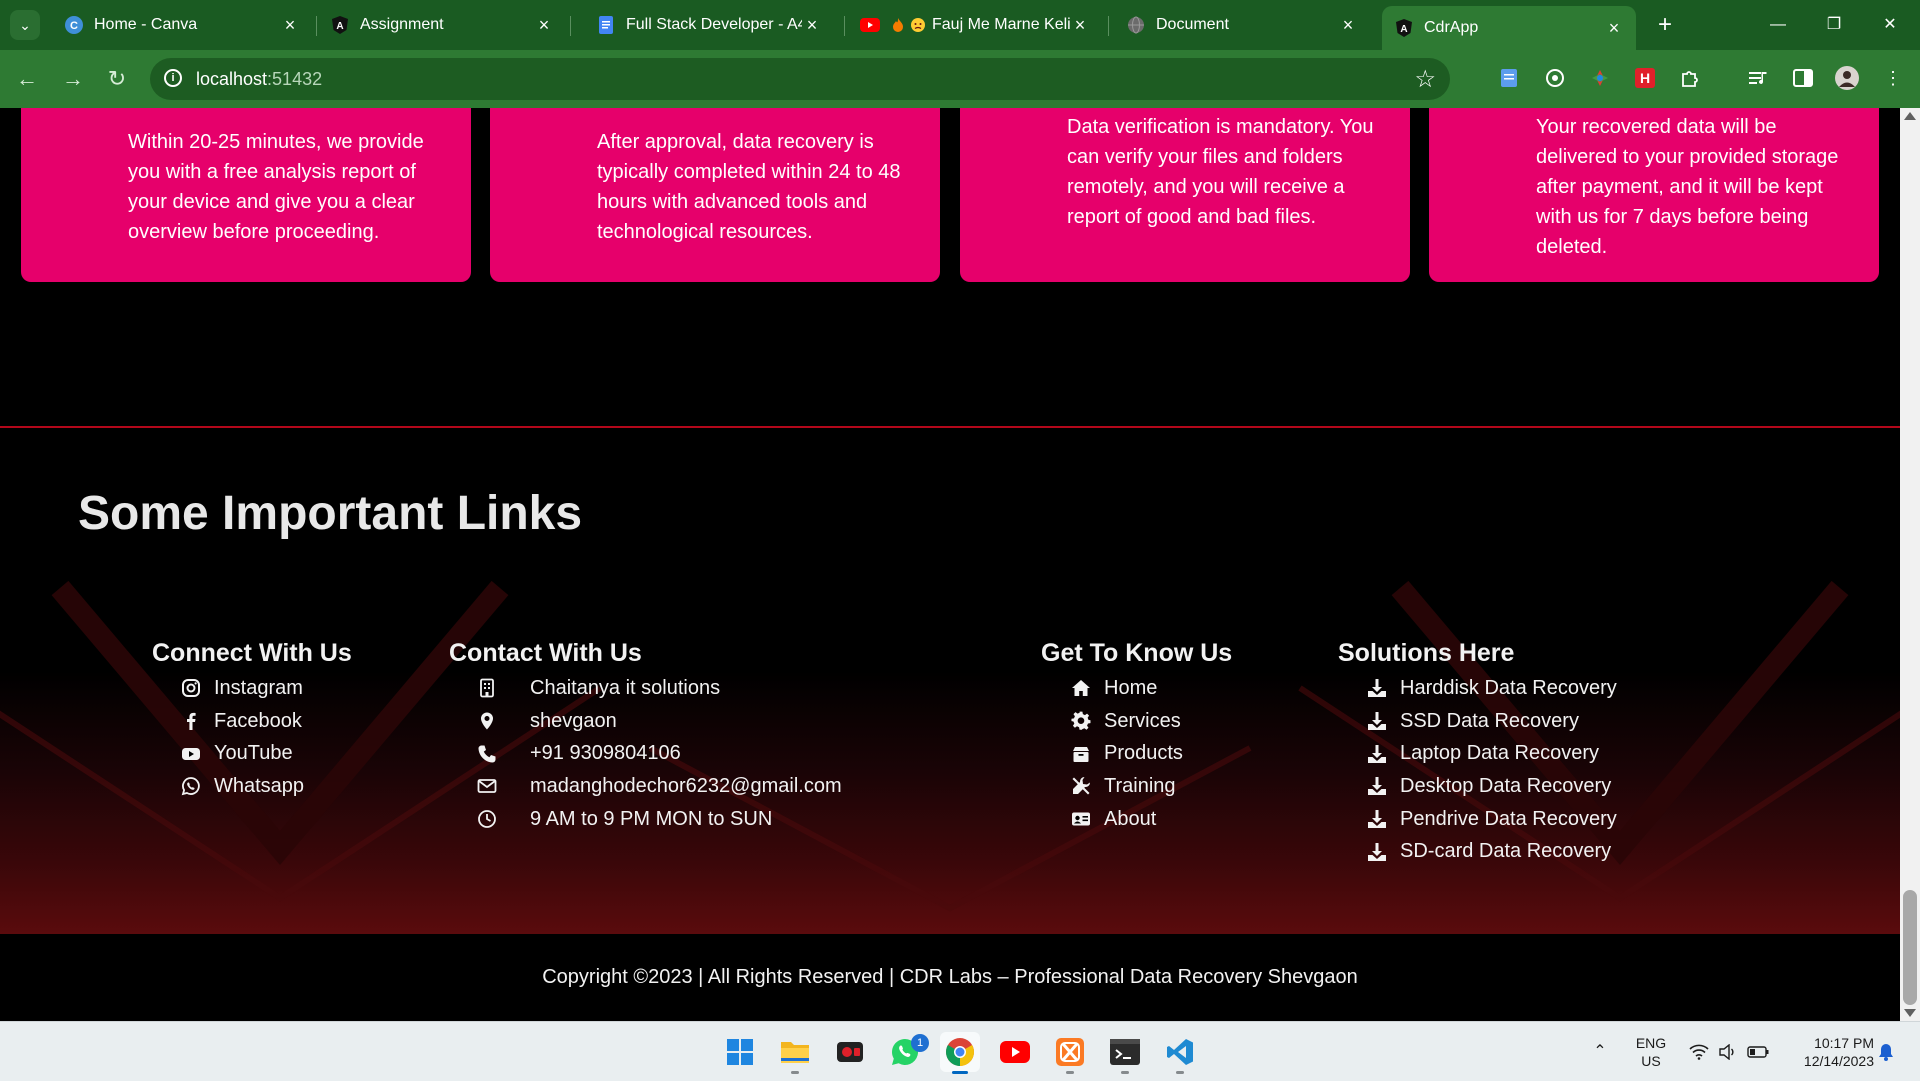  What do you see at coordinates (1828, 1051) in the screenshot?
I see `clock: 10:17 PM 12/14/2023` at bounding box center [1828, 1051].